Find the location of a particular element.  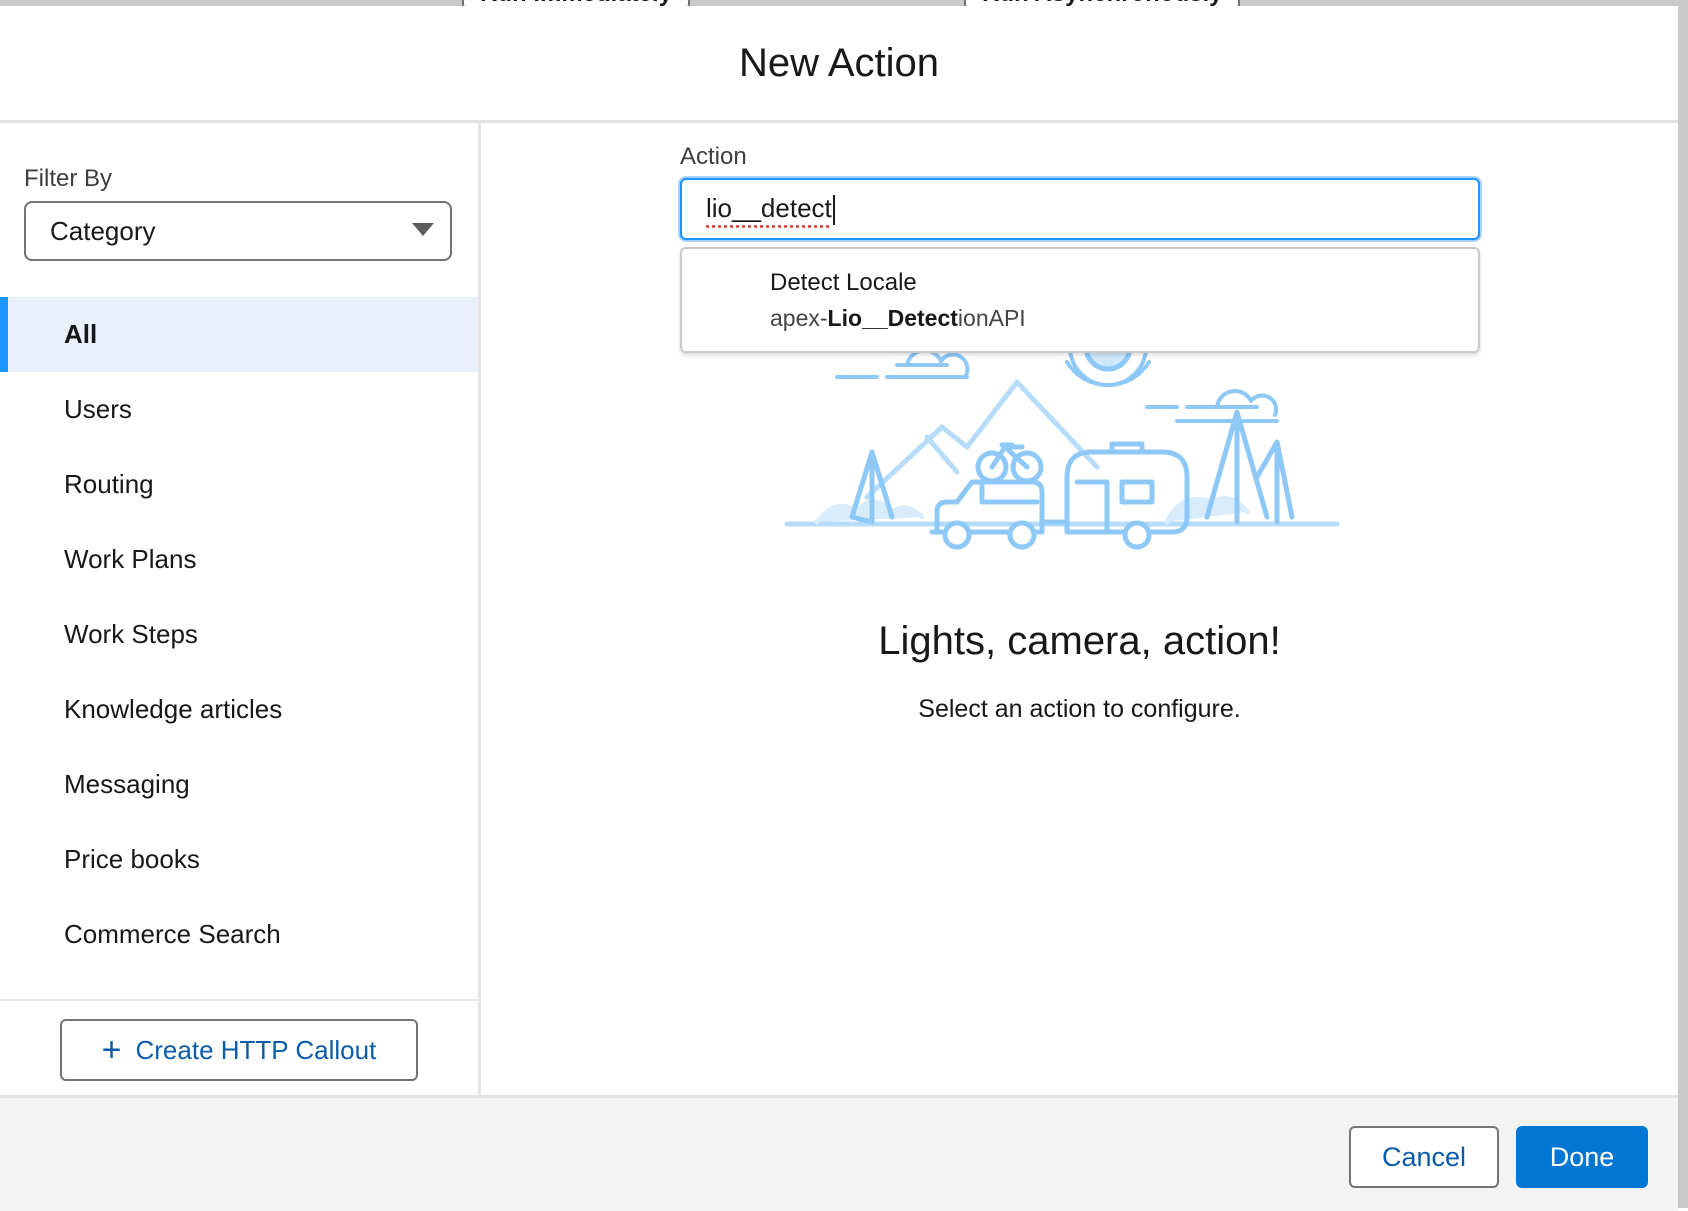

filter-select-value: Category is located at coordinates (103, 230).